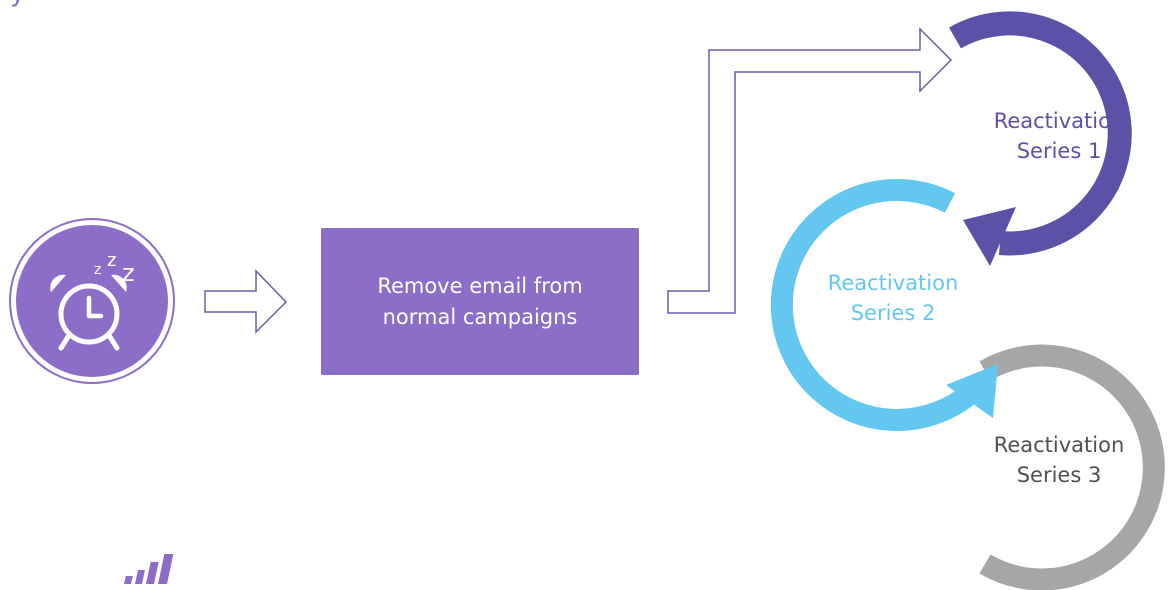  Describe the element at coordinates (1059, 151) in the screenshot. I see `series-1-label-line-2: Series 1` at that location.